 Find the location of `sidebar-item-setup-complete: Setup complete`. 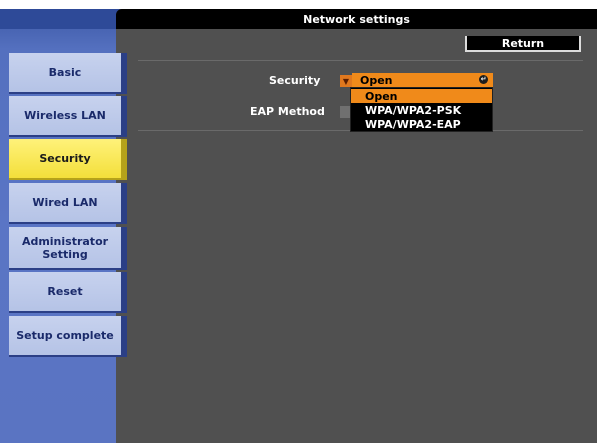

sidebar-item-setup-complete: Setup complete is located at coordinates (68, 336).